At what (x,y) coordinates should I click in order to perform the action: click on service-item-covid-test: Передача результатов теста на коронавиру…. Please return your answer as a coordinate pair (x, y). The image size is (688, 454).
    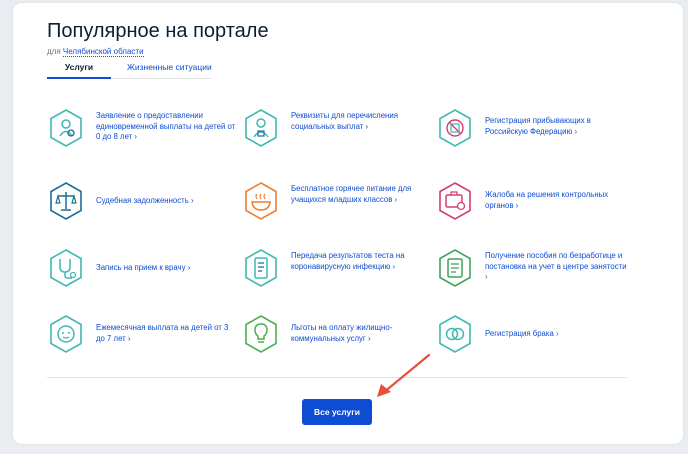
    Looking at the image, I should click on (337, 274).